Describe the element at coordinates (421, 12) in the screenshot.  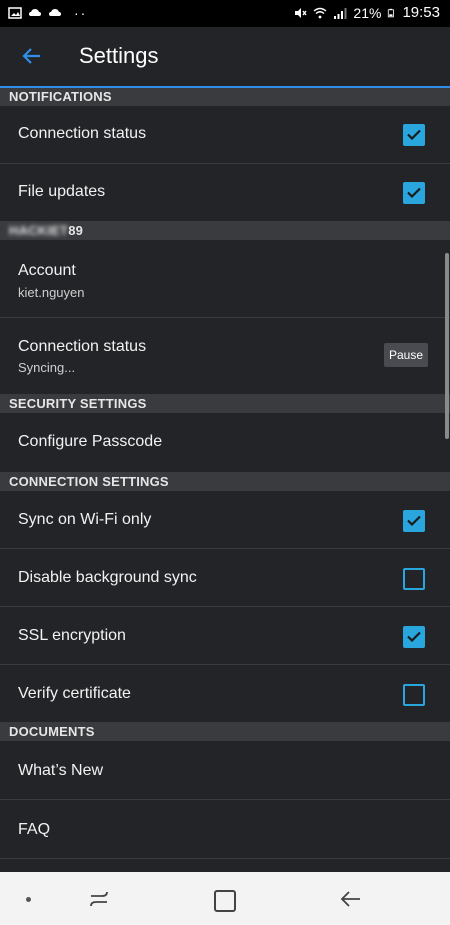
I see `clock: 19:53` at that location.